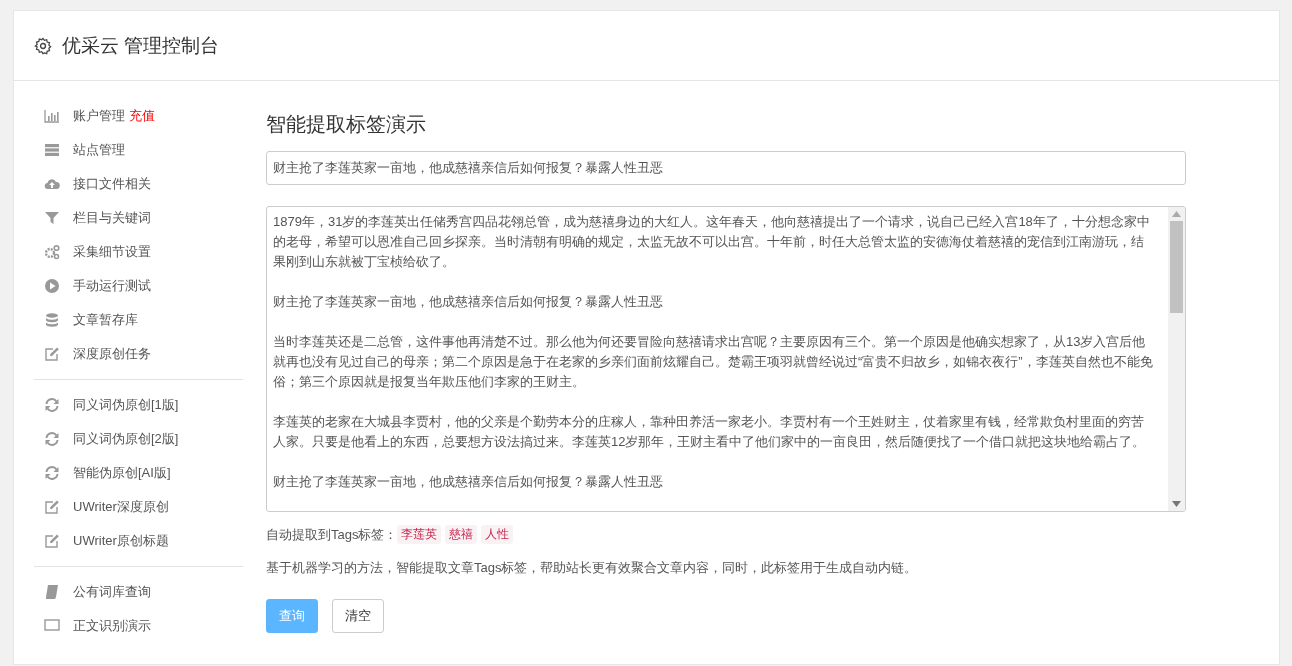 This screenshot has width=1292, height=666. Describe the element at coordinates (52, 320) in the screenshot. I see `database-icon` at that location.